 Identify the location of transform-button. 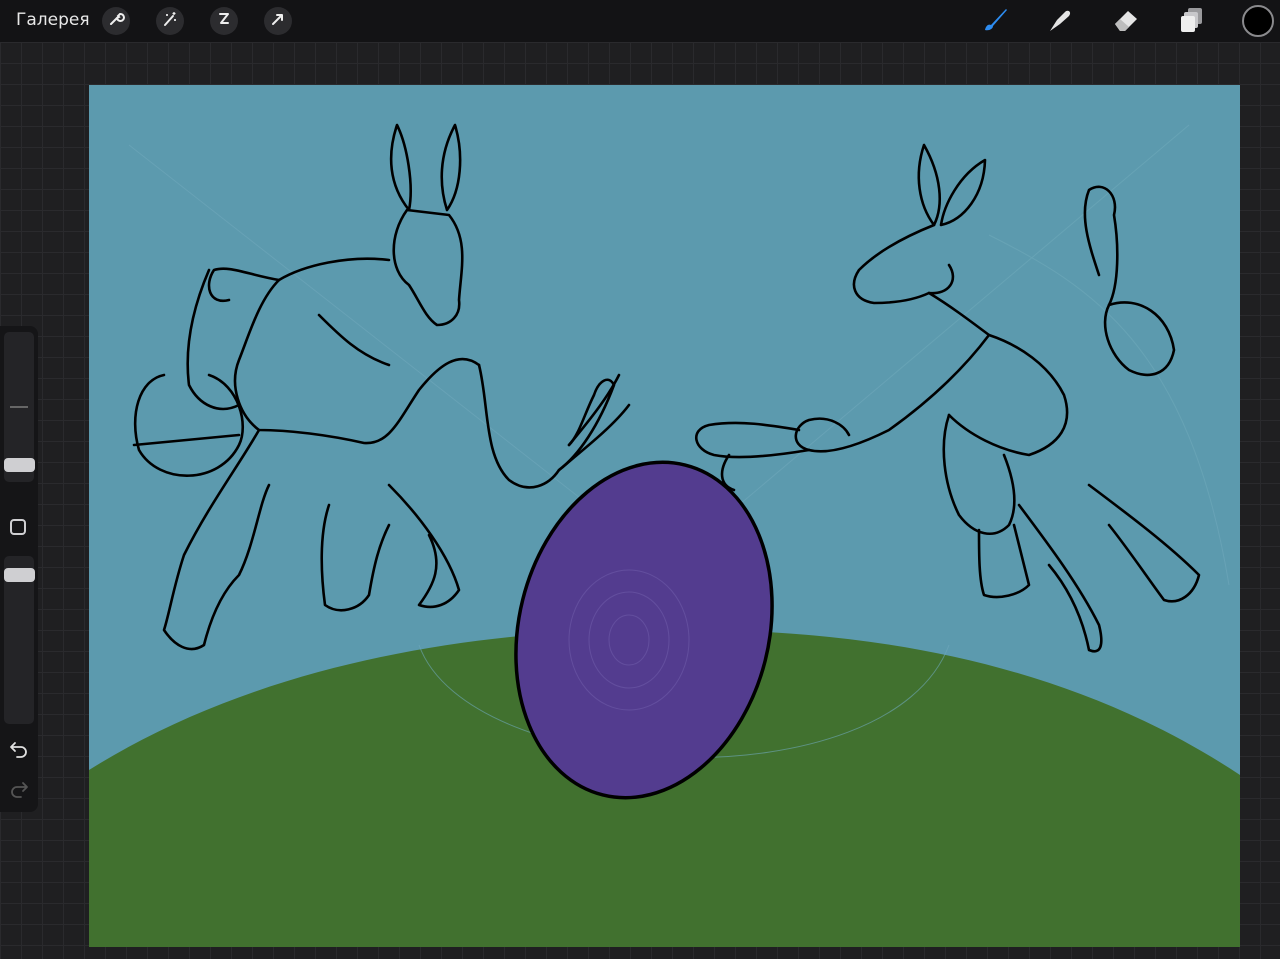
(278, 21).